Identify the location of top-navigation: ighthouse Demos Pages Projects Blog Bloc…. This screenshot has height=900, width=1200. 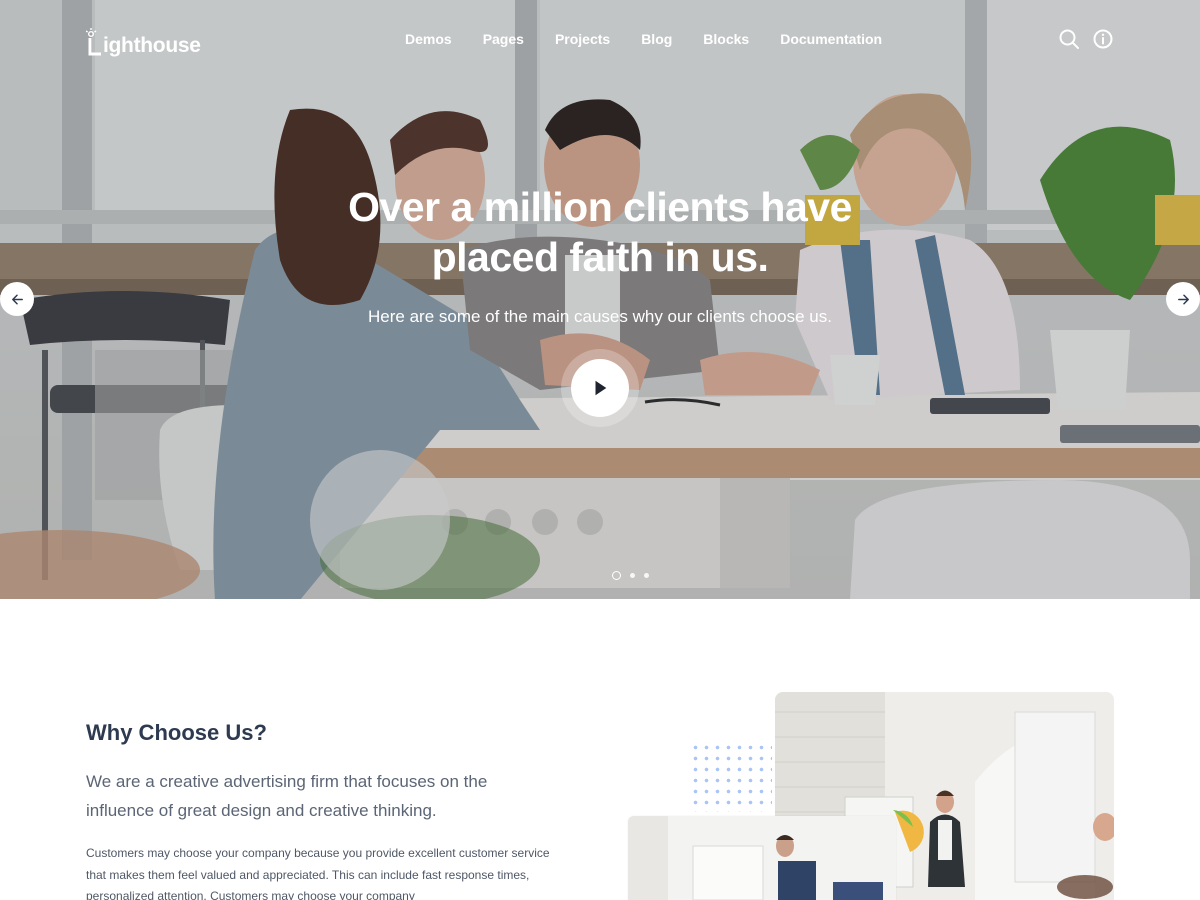
(600, 40).